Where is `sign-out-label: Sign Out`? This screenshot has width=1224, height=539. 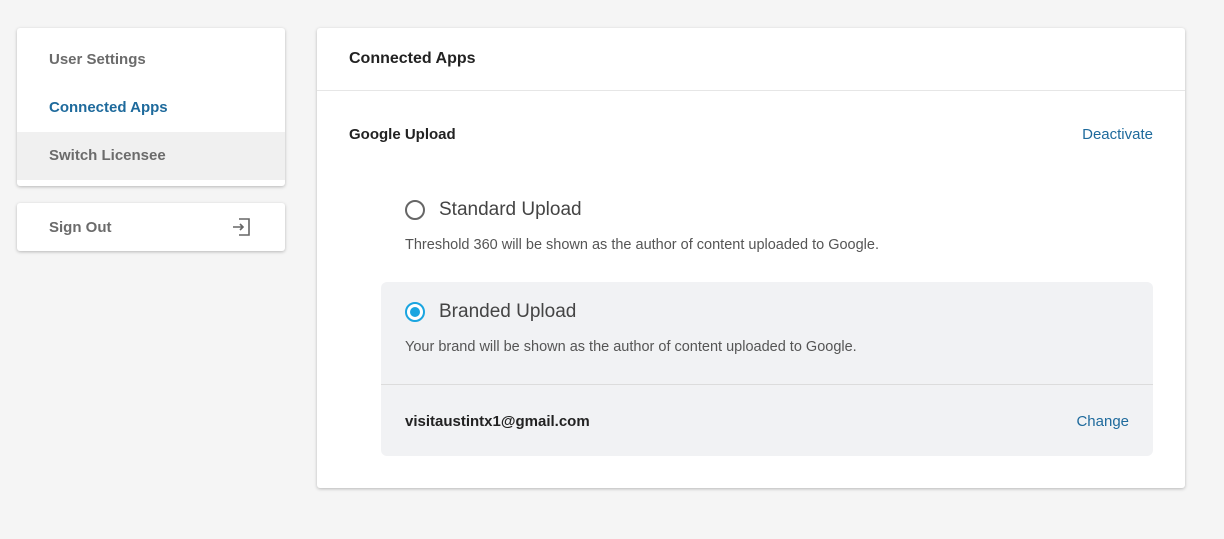 sign-out-label: Sign Out is located at coordinates (80, 227).